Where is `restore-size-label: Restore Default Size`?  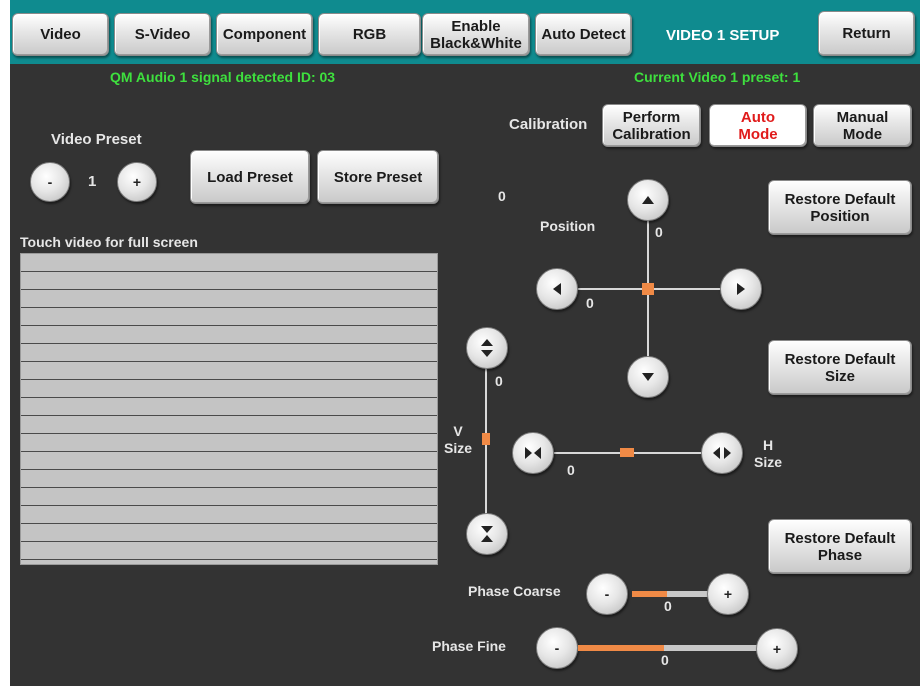
restore-size-label: Restore Default Size is located at coordinates (840, 367).